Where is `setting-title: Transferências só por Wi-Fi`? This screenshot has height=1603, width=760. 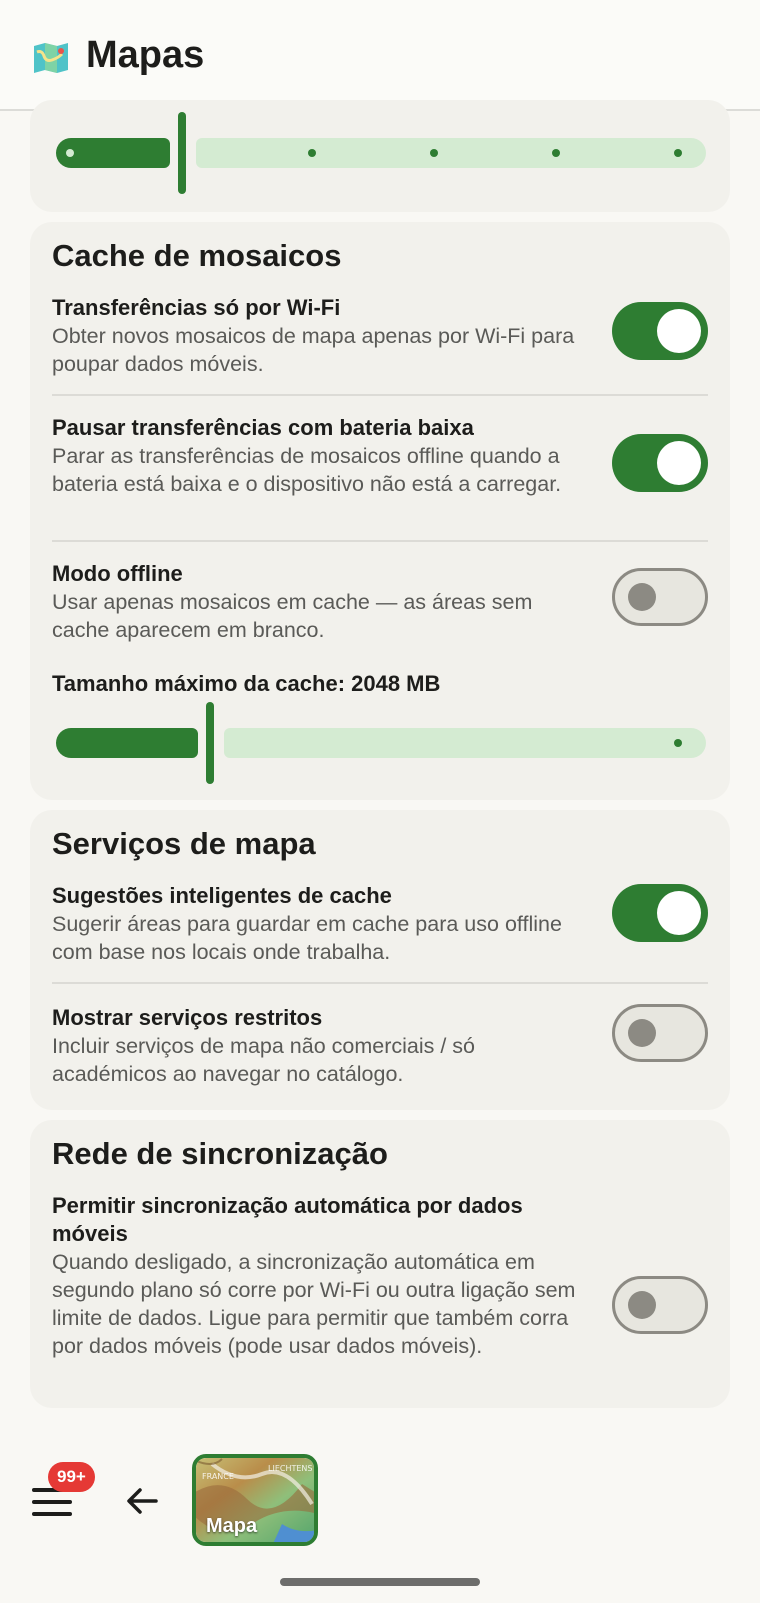 setting-title: Transferências só por Wi-Fi is located at coordinates (196, 307).